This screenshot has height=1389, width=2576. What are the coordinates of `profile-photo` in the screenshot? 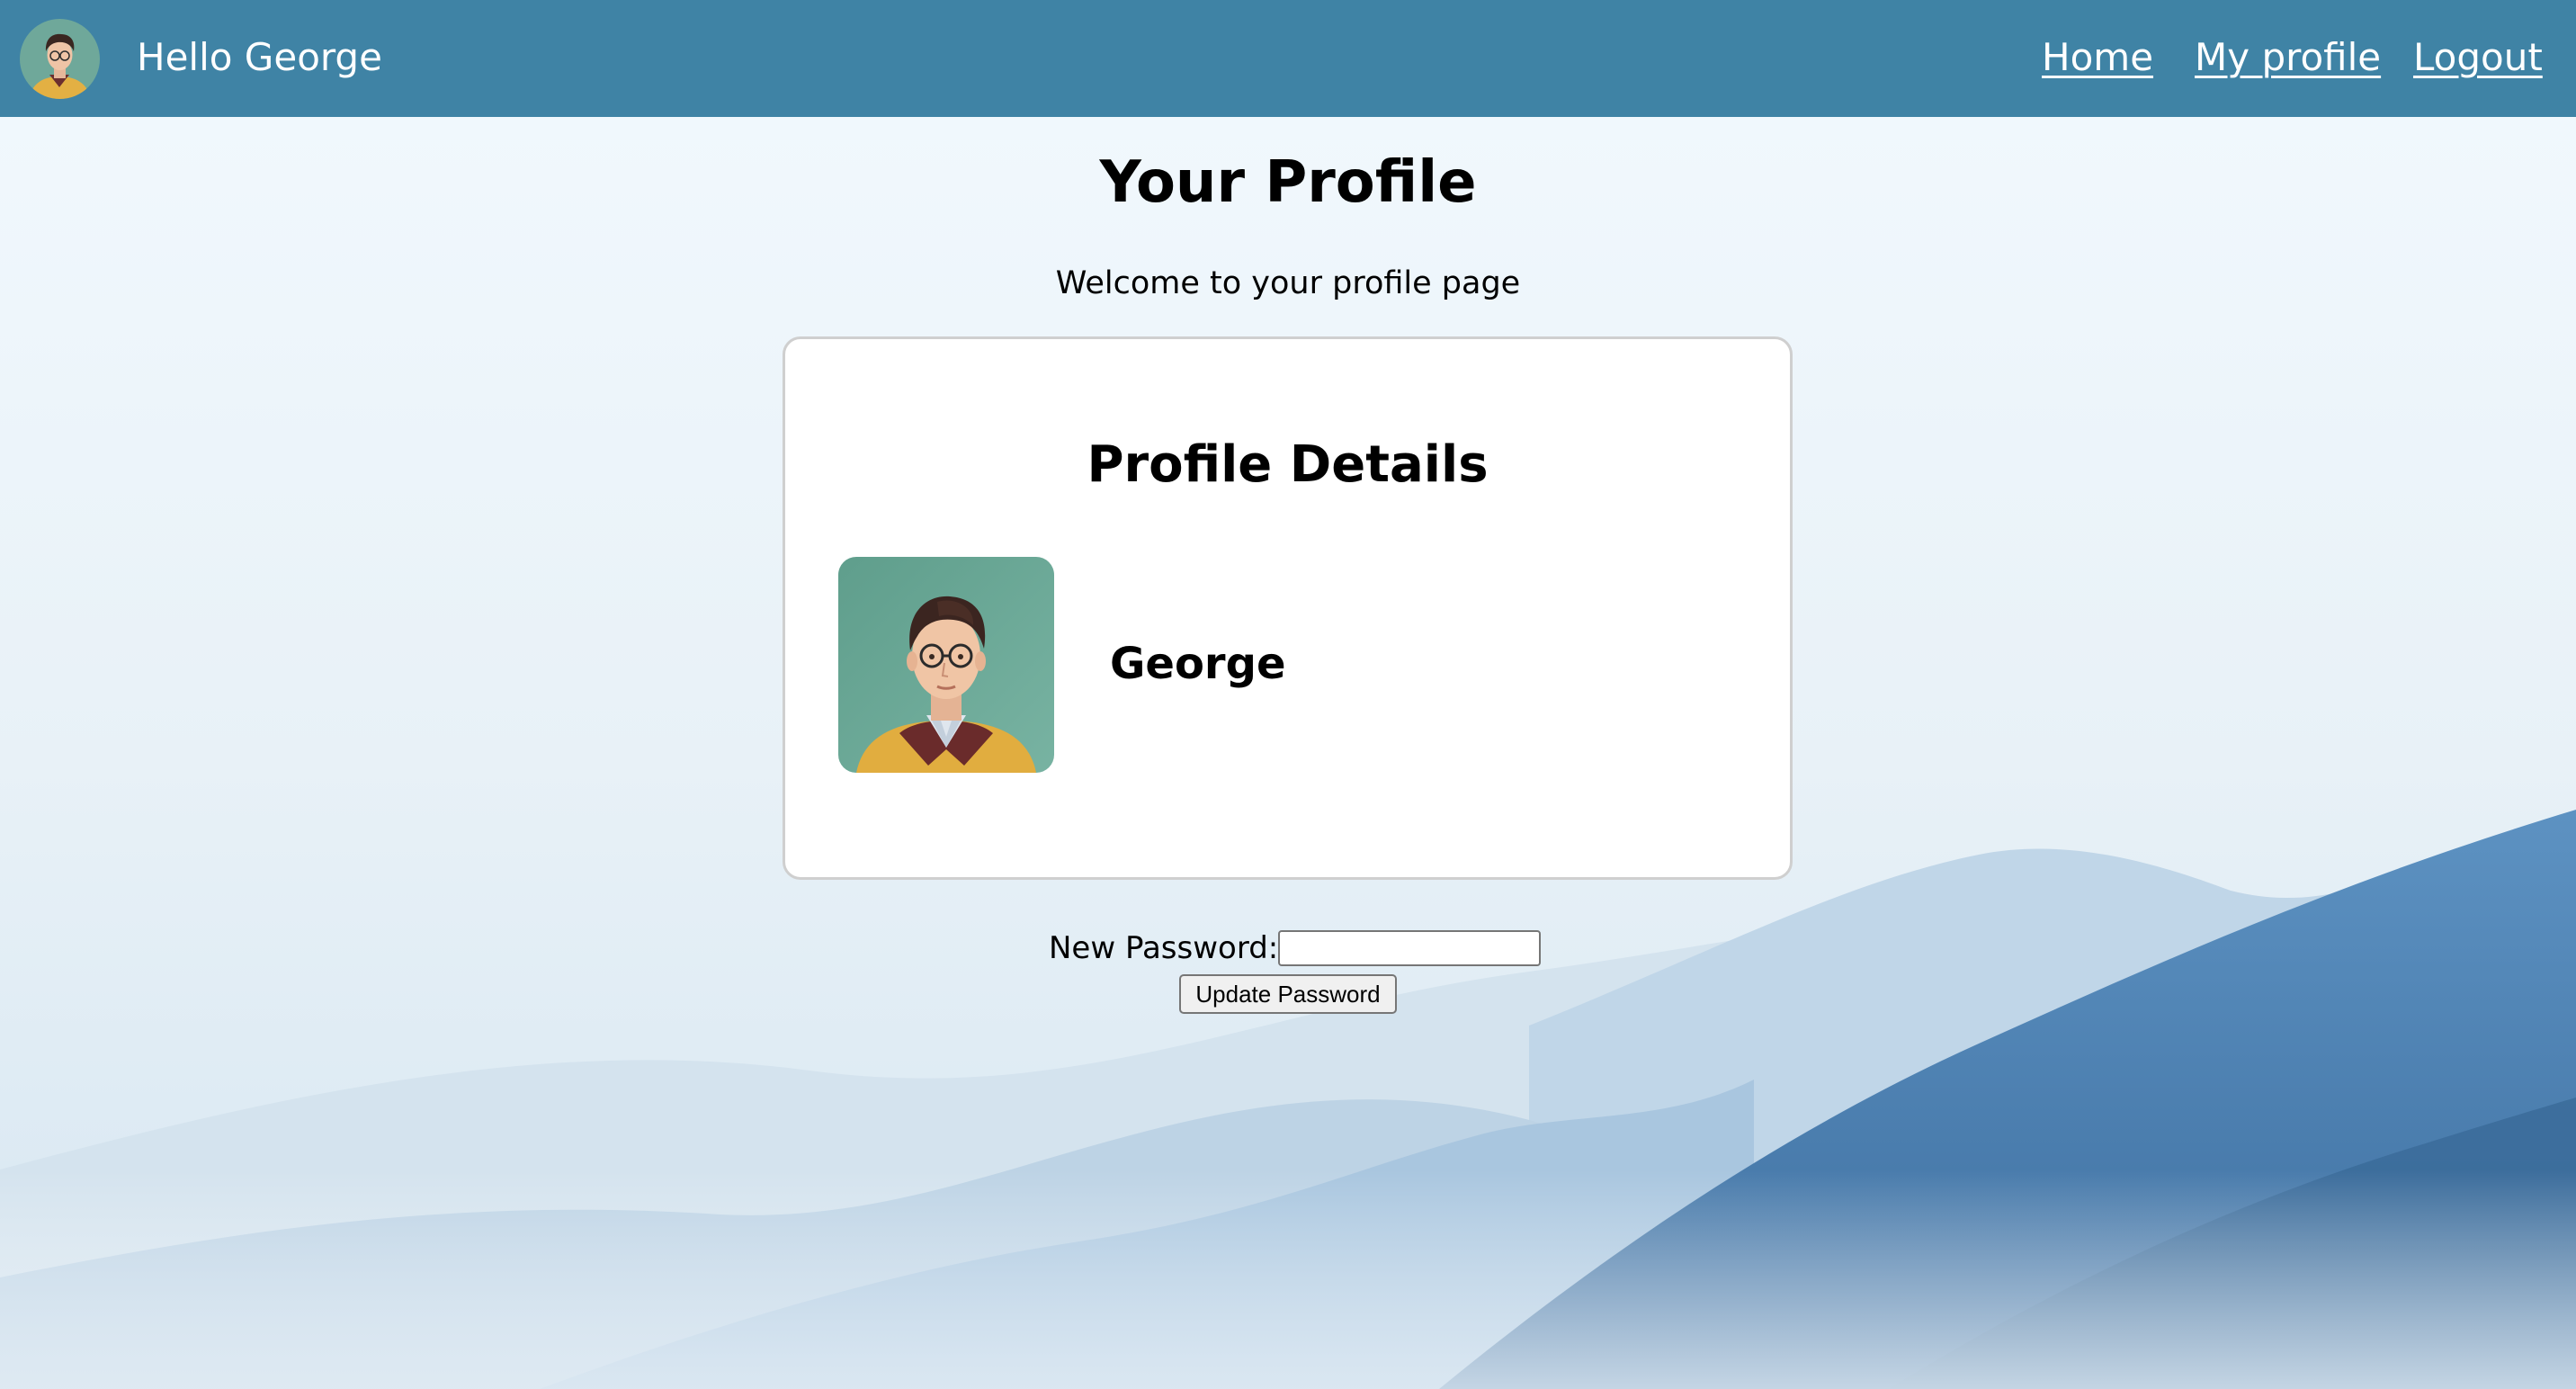 It's located at (946, 665).